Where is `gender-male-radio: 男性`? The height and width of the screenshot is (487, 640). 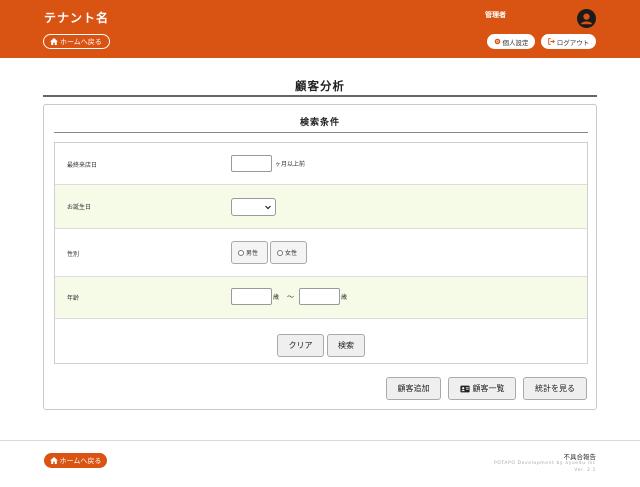 gender-male-radio: 男性 is located at coordinates (249, 252).